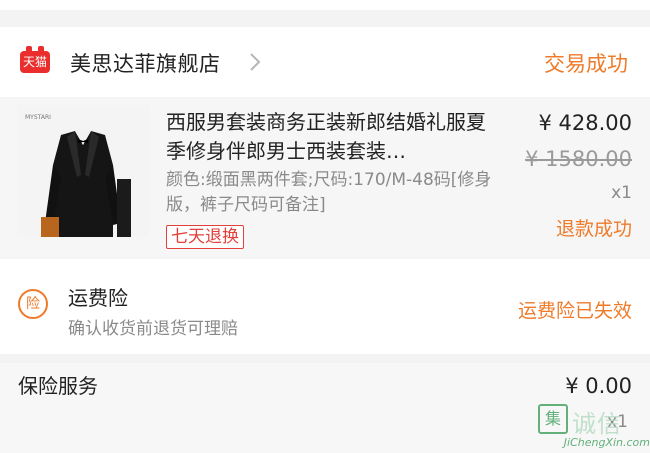 The width and height of the screenshot is (650, 453). Describe the element at coordinates (586, 64) in the screenshot. I see `trade-status: 交易成功` at that location.